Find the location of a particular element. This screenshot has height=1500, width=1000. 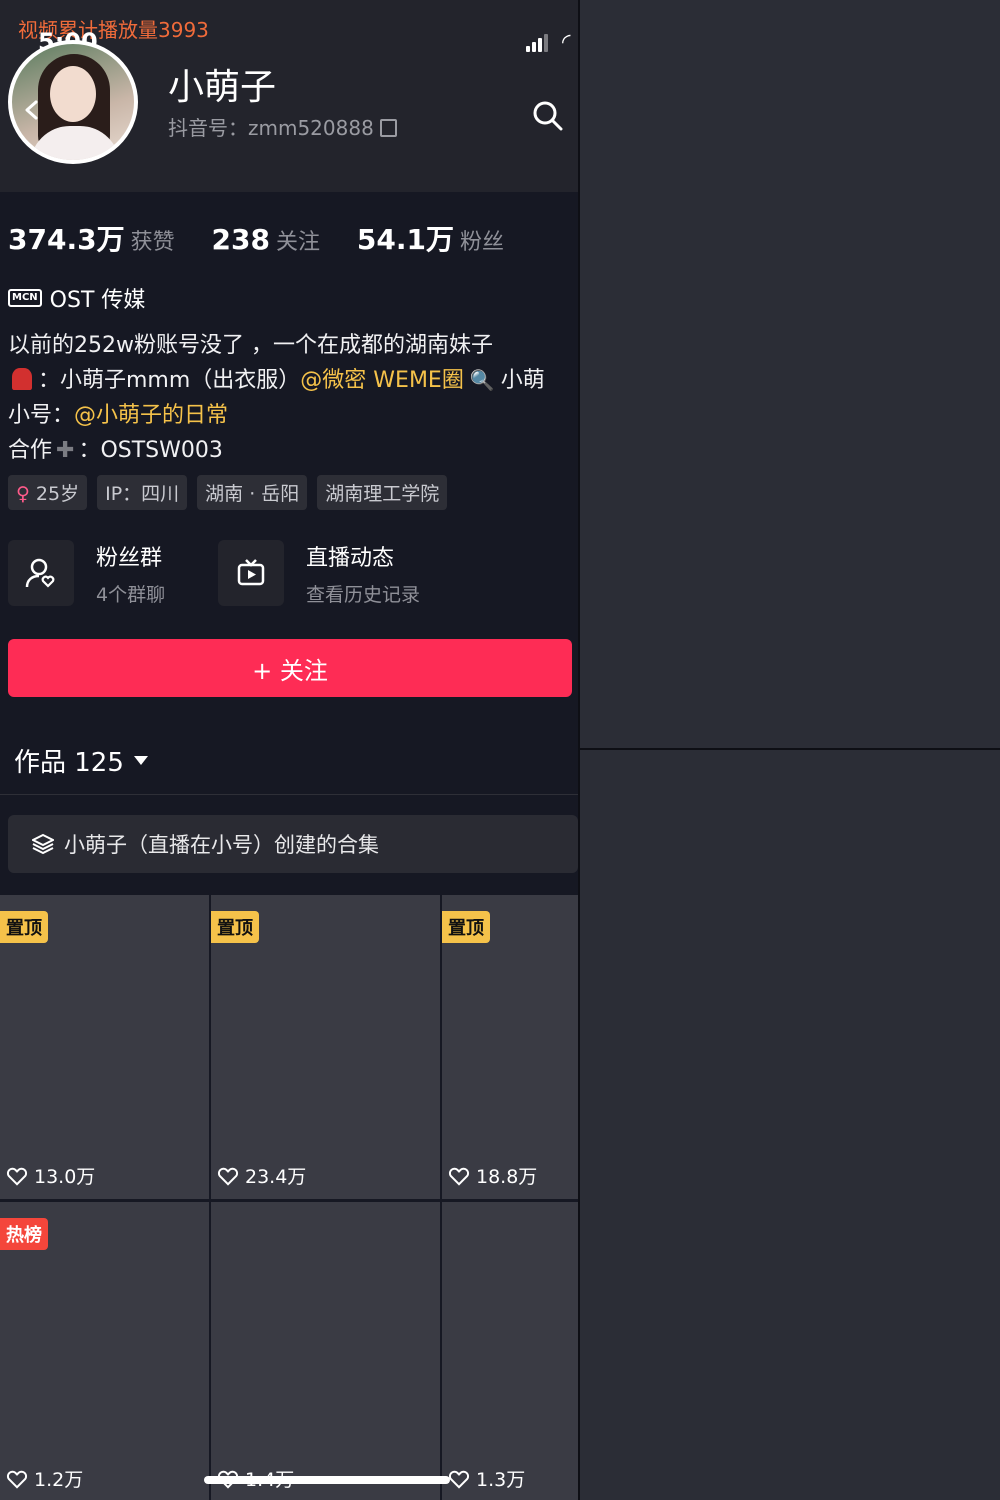

profile-tags: ♀ 25岁 IP：四川 湖南 · 岳阳 湖南理工学院 is located at coordinates (228, 492).